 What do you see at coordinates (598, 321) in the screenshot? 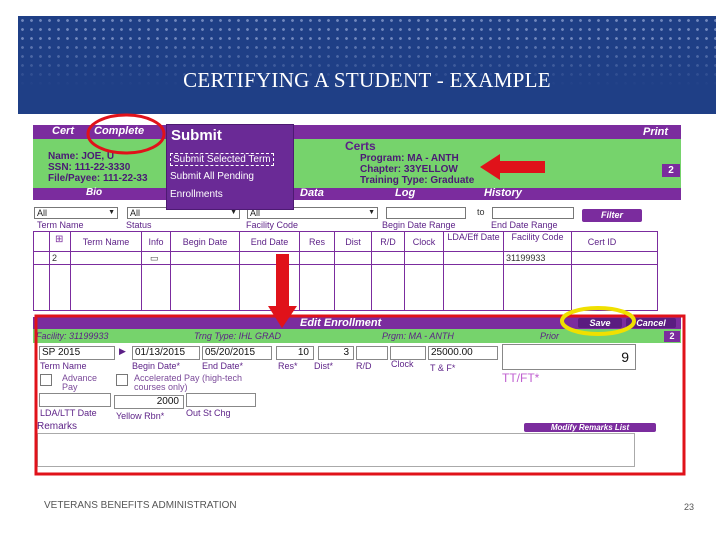
I see `save-button-highlight` at bounding box center [598, 321].